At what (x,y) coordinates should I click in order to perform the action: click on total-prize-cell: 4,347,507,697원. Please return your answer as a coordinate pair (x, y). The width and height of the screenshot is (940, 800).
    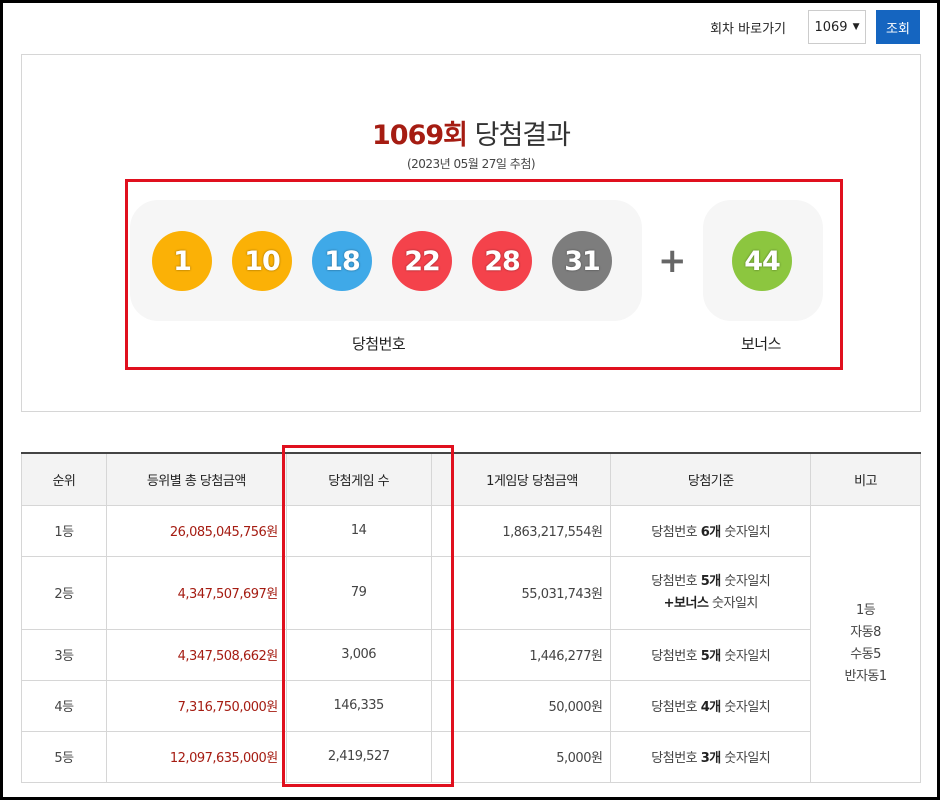
    Looking at the image, I should click on (196, 592).